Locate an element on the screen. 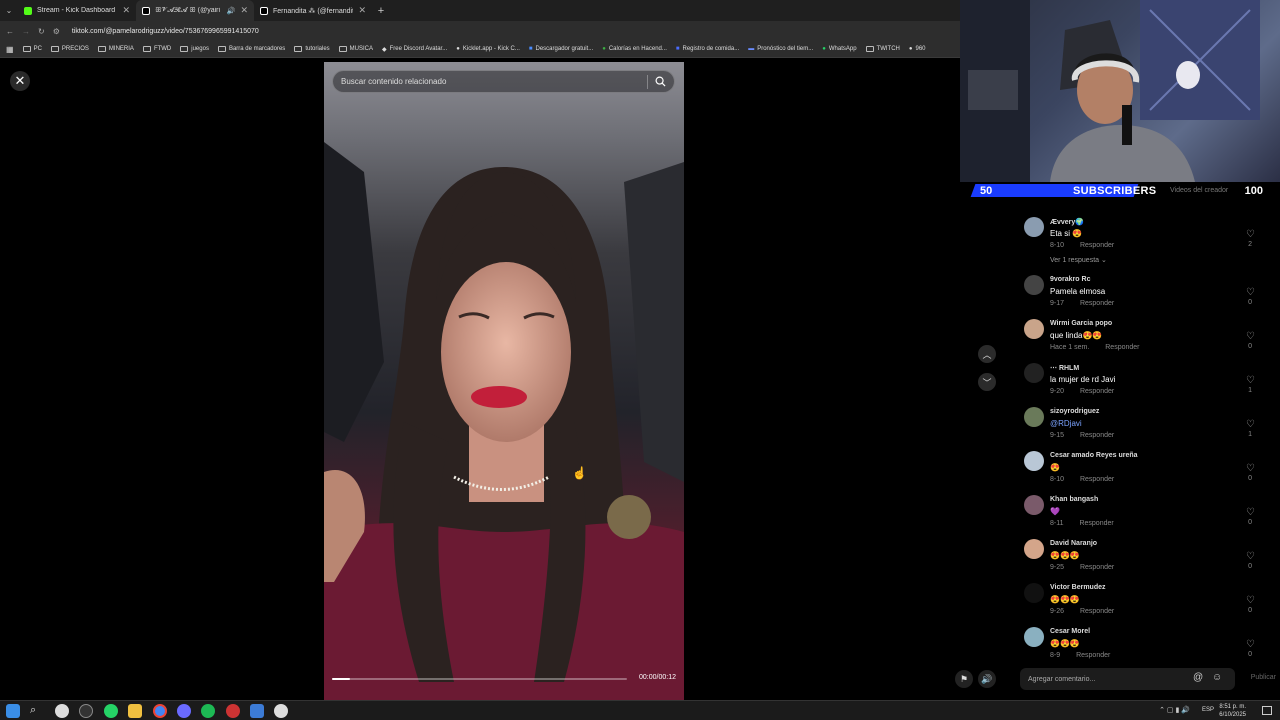 Image resolution: width=1280 pixels, height=720 pixels. reload-icon: ↻ is located at coordinates (41, 31).